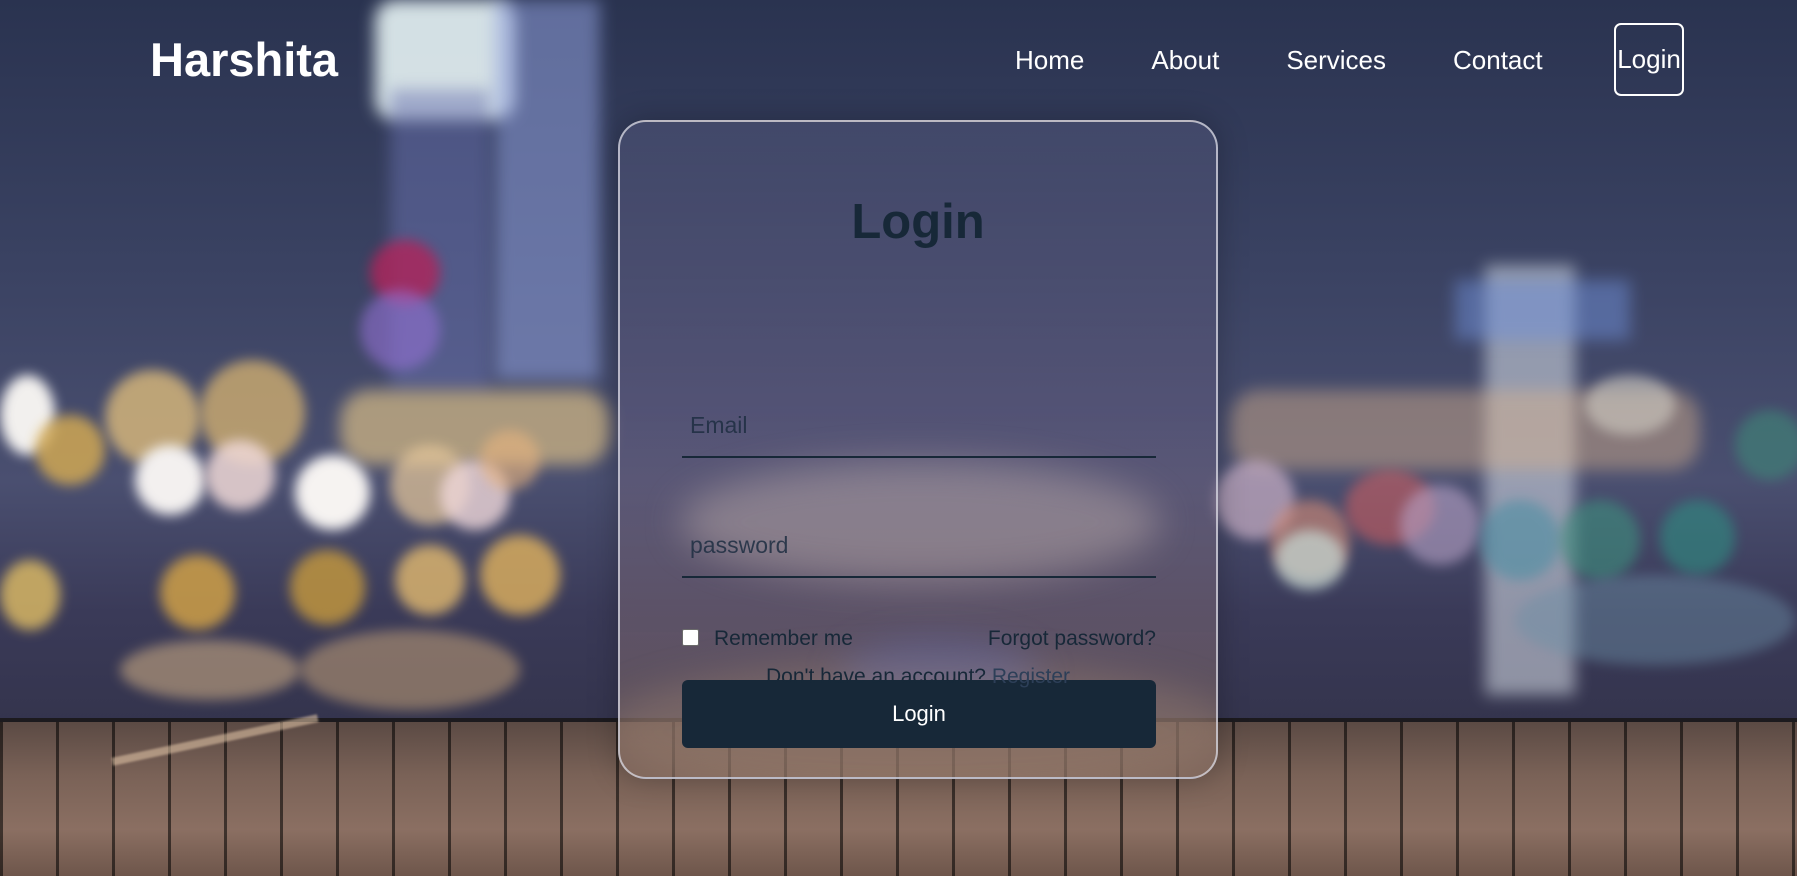 The height and width of the screenshot is (876, 1797). Describe the element at coordinates (919, 642) in the screenshot. I see `options-row: Remember me Forgot password?` at that location.